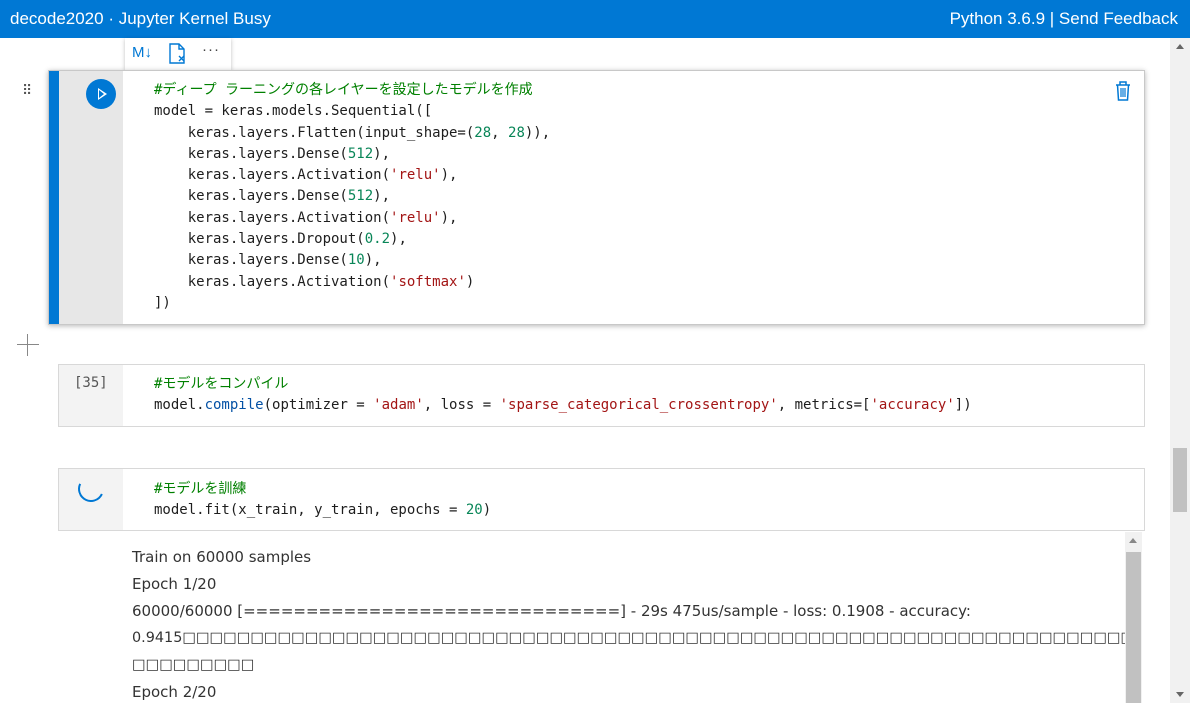 Image resolution: width=1190 pixels, height=703 pixels. What do you see at coordinates (174, 692) in the screenshot?
I see `output-line: Epoch 2/20` at bounding box center [174, 692].